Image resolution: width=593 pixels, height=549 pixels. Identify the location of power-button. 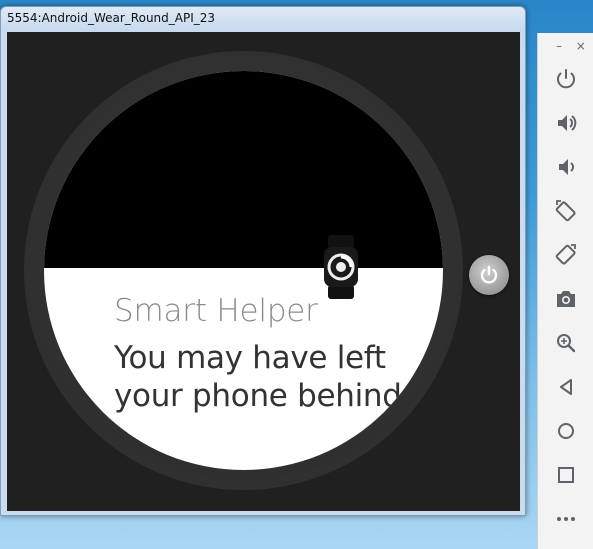
(566, 79).